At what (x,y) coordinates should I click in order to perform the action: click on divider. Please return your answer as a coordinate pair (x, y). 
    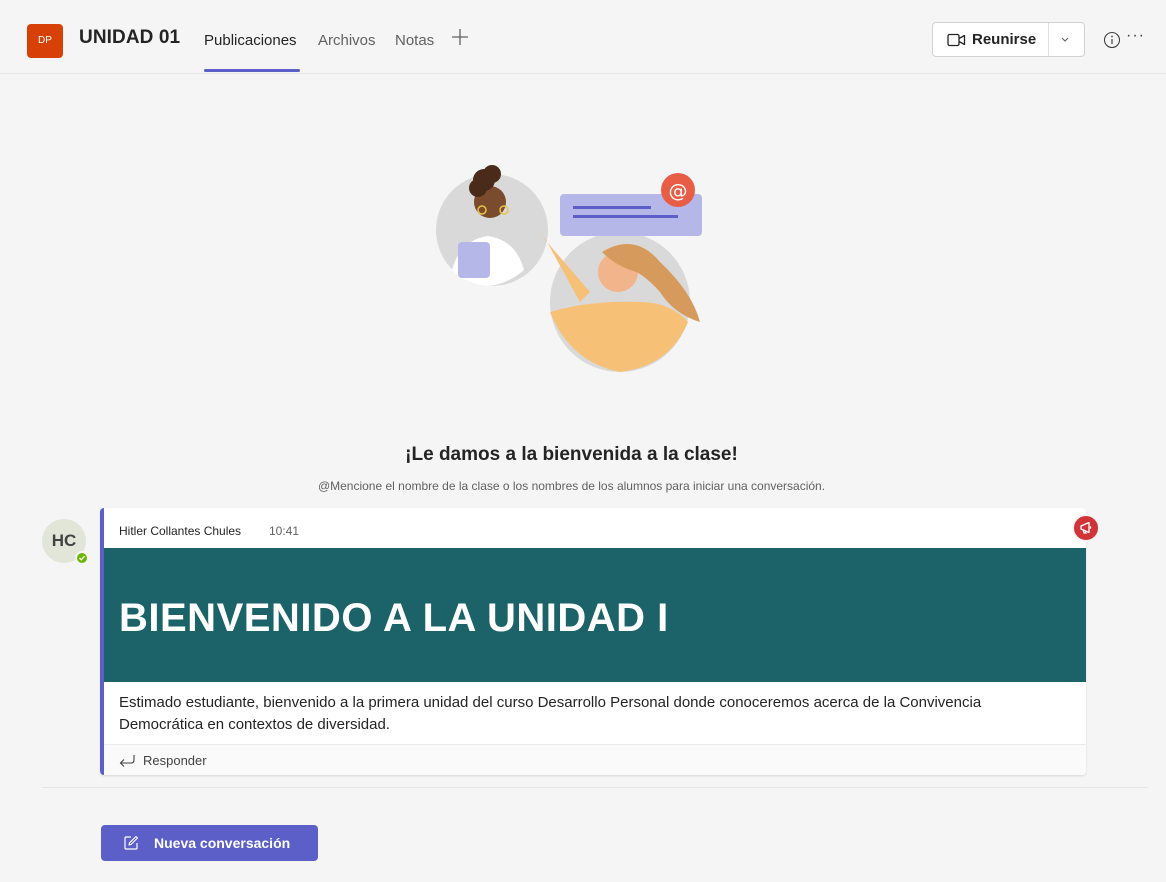
    Looking at the image, I should click on (595, 787).